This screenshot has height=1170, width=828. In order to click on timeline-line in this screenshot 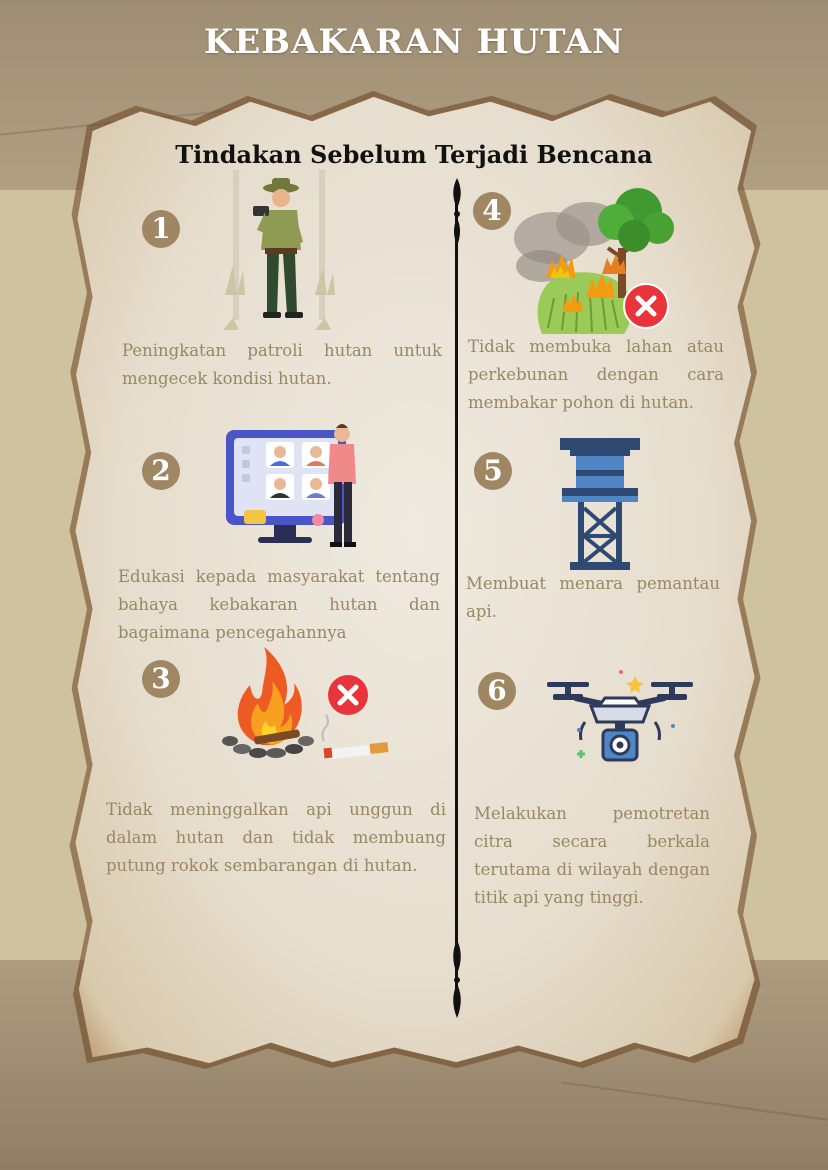, I will do `click(456, 595)`.